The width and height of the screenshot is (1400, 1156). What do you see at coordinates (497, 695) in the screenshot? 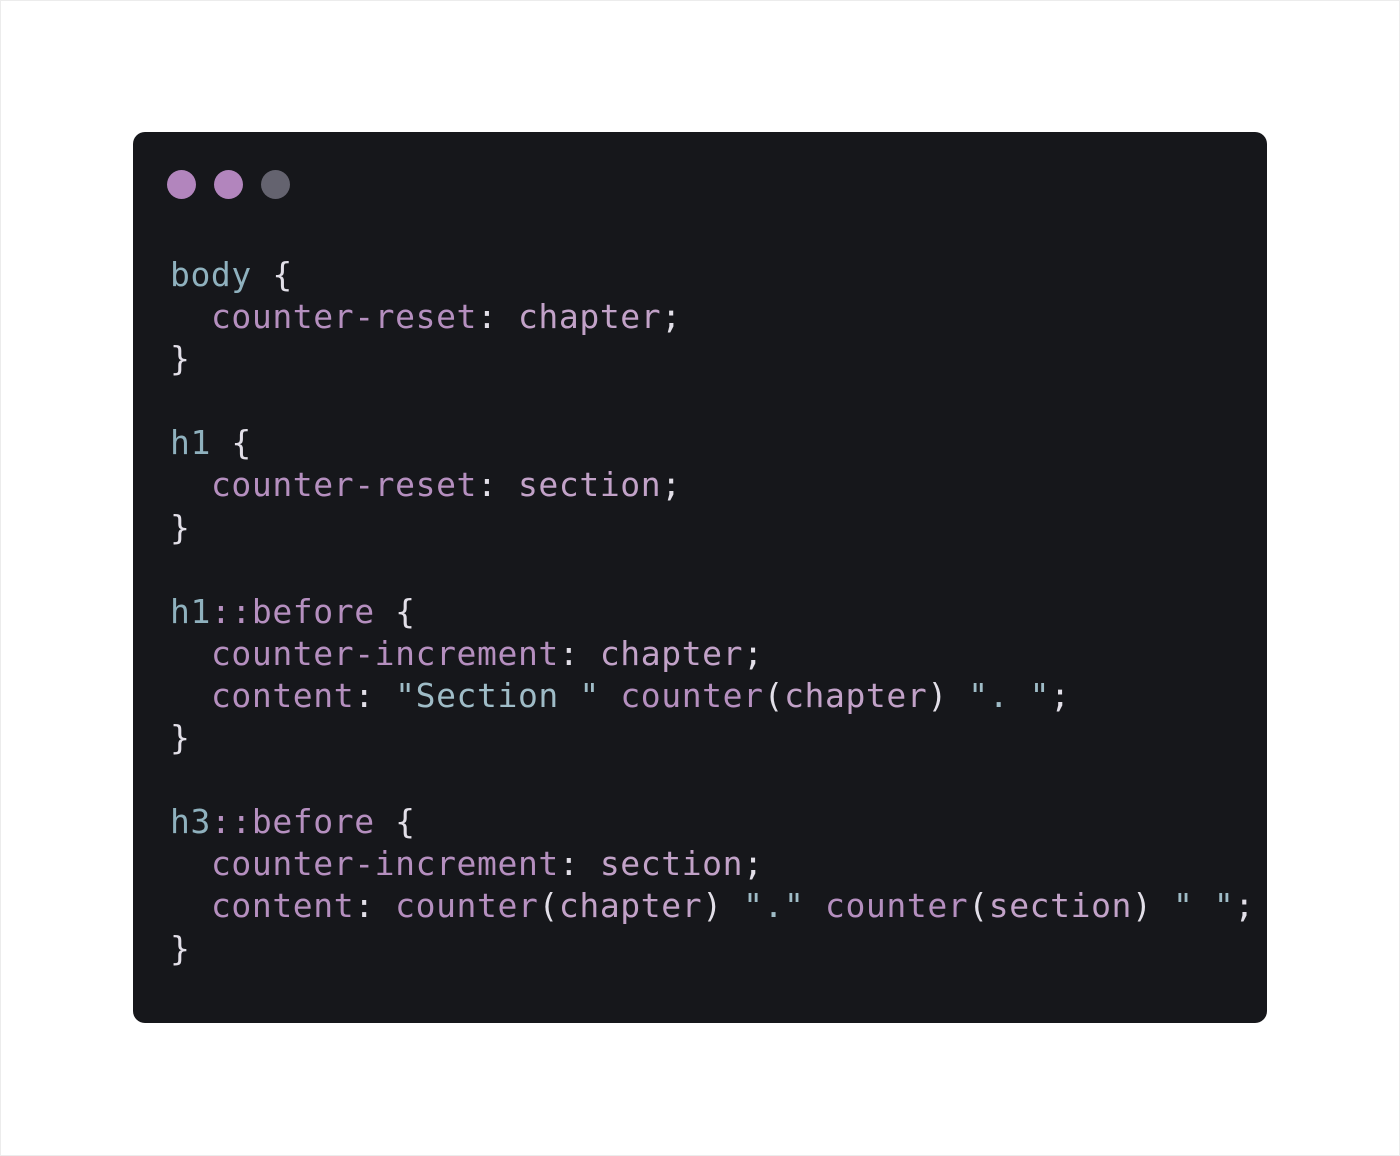
I see `string-literal: "Section "` at bounding box center [497, 695].